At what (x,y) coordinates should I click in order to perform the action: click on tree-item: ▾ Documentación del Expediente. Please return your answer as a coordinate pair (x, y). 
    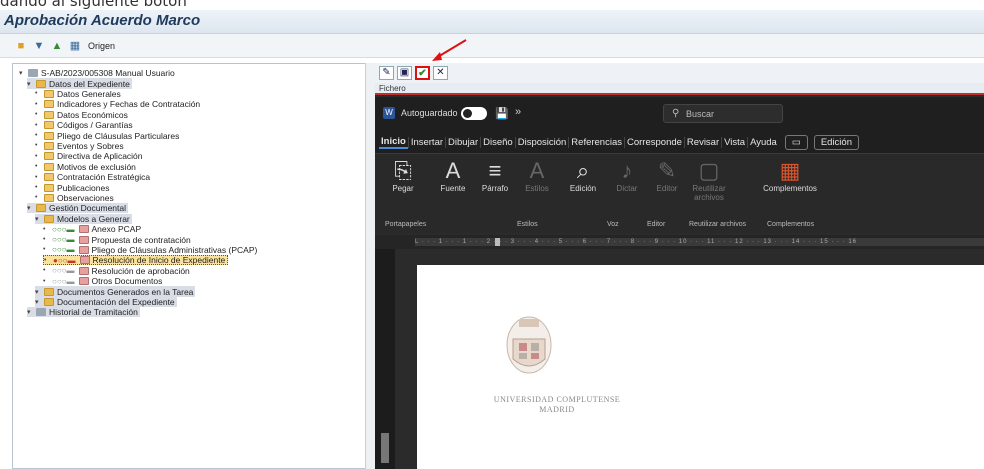
    Looking at the image, I should click on (106, 302).